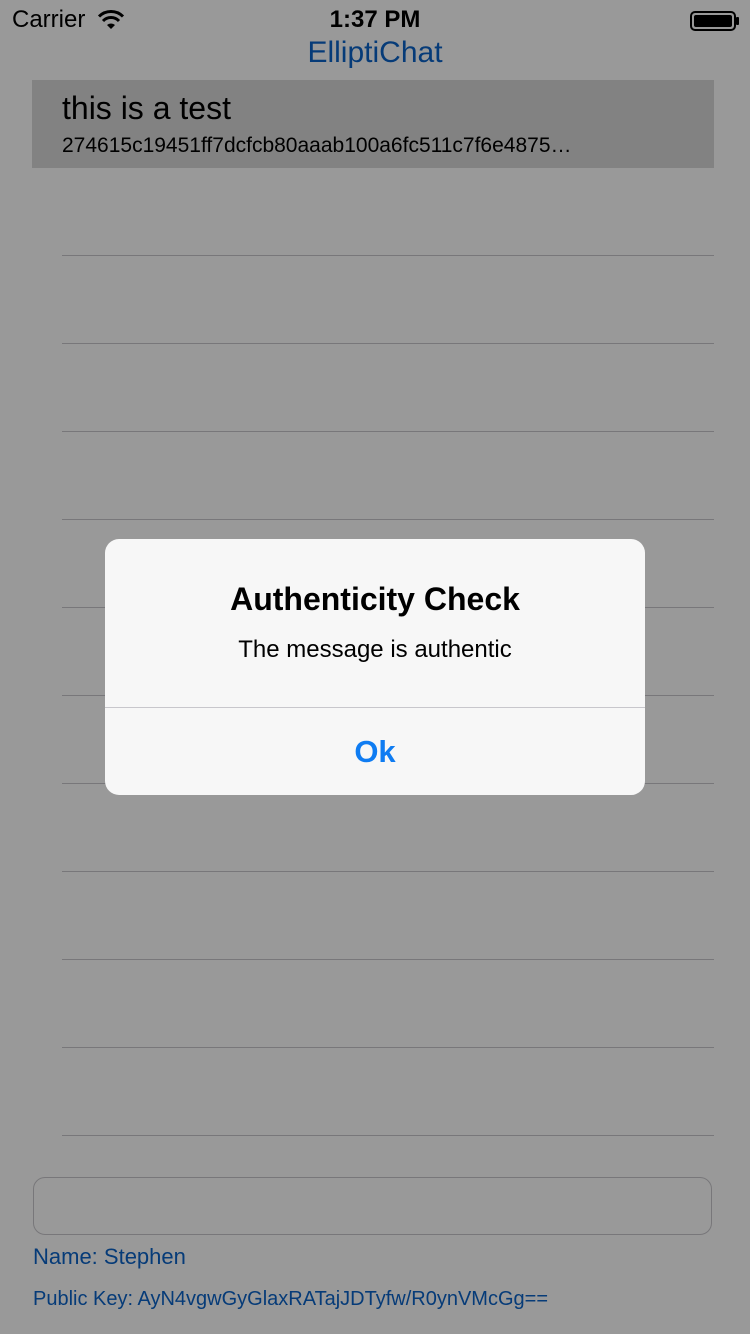  I want to click on alert-message: The message is authentic, so click(375, 649).